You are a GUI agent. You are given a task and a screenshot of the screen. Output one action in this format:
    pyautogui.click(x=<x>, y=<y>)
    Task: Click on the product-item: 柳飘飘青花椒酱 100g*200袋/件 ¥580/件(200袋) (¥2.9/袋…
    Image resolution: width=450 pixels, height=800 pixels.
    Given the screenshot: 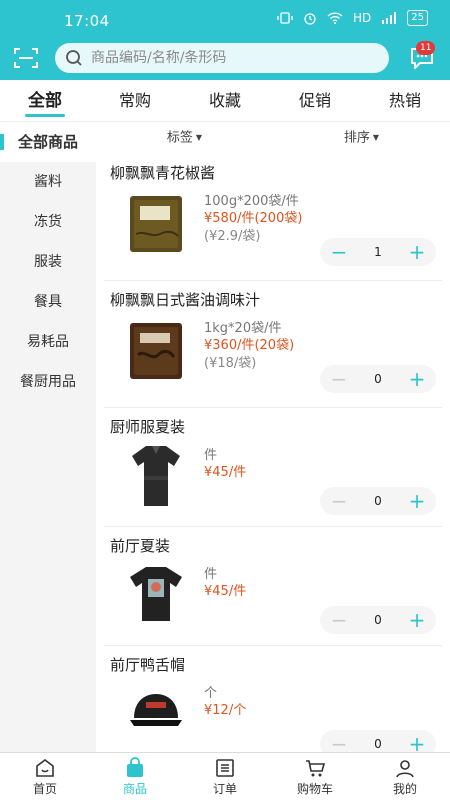 What is the action you would take?
    pyautogui.click(x=273, y=217)
    